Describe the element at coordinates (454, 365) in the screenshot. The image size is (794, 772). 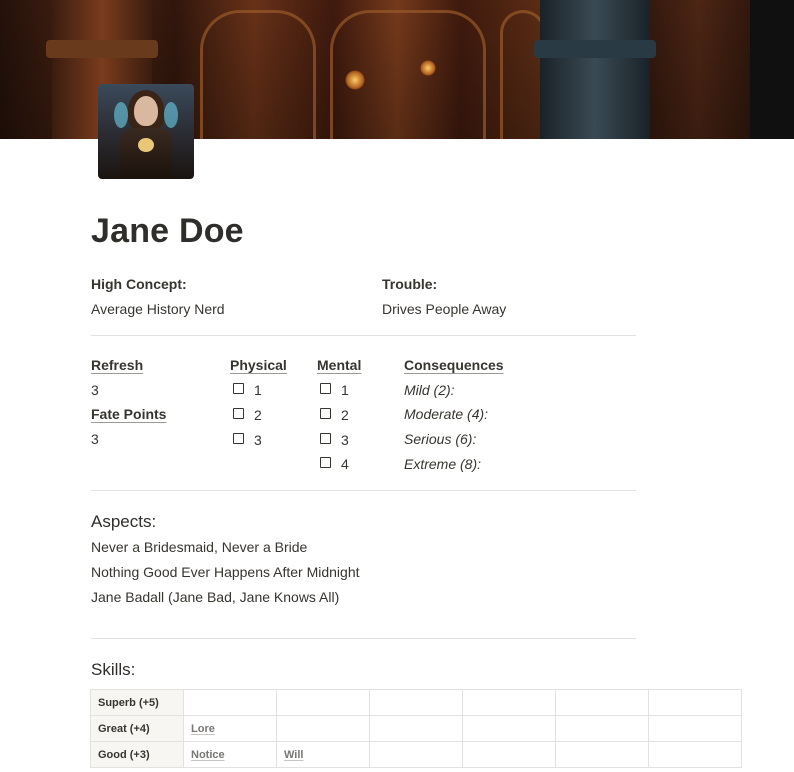
I see `consequences-label: Consequences` at that location.